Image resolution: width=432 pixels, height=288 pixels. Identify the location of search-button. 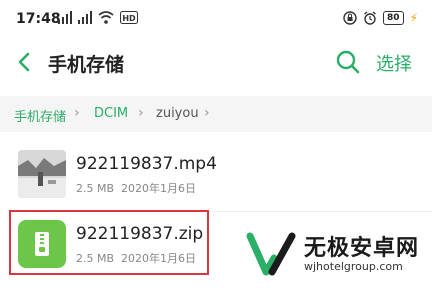
(348, 62).